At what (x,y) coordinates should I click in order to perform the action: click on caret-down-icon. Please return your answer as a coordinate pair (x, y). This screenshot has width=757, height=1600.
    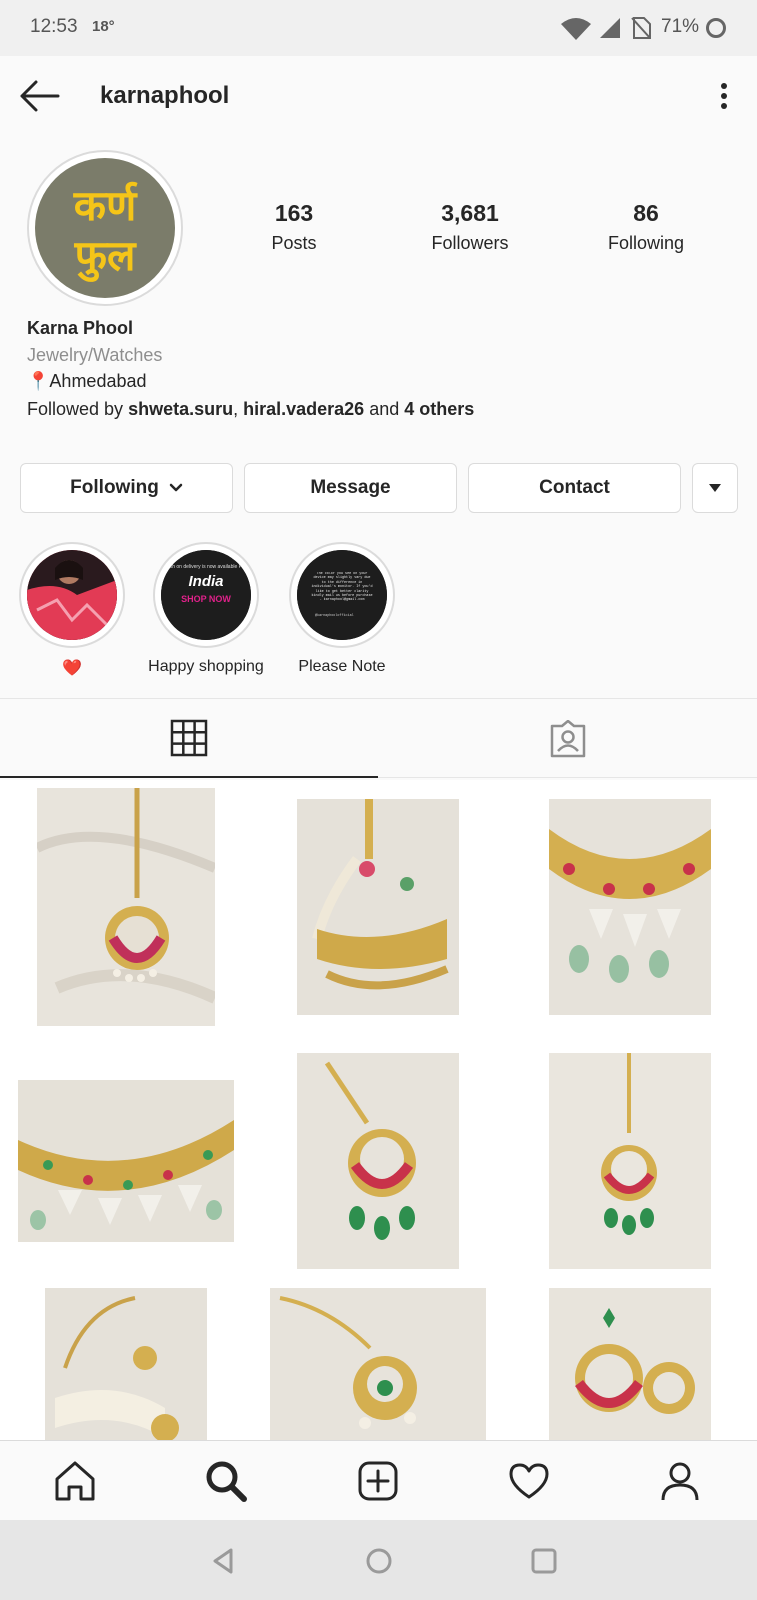
    Looking at the image, I should click on (715, 488).